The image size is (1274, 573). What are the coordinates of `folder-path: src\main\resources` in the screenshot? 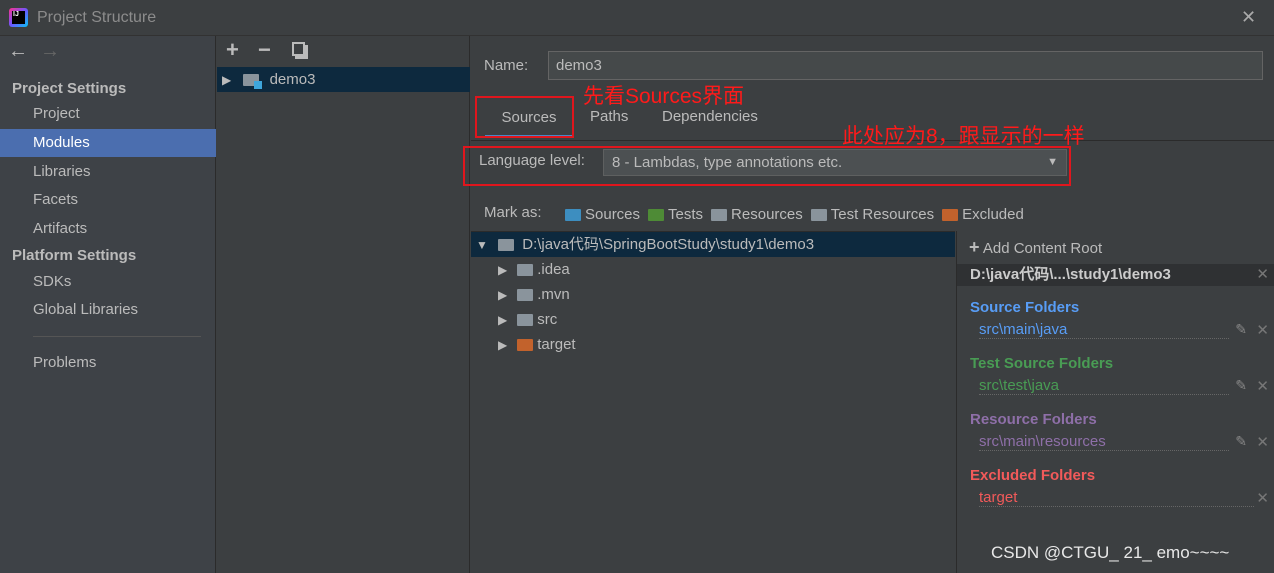 It's located at (1042, 441).